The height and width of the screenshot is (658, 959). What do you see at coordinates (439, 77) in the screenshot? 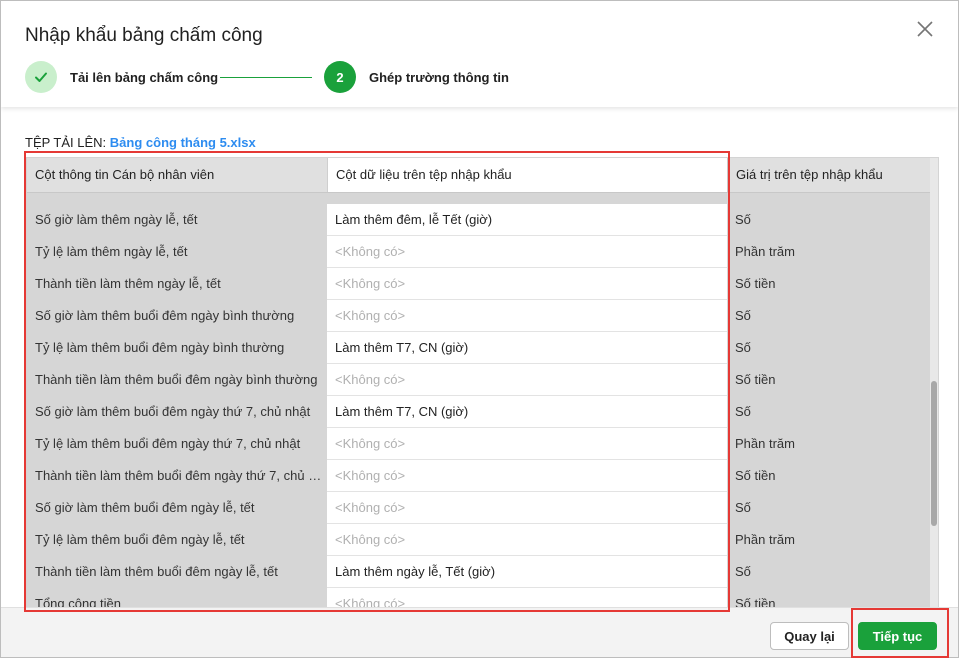
I see `step-2-label: Ghép trường thông tin` at bounding box center [439, 77].